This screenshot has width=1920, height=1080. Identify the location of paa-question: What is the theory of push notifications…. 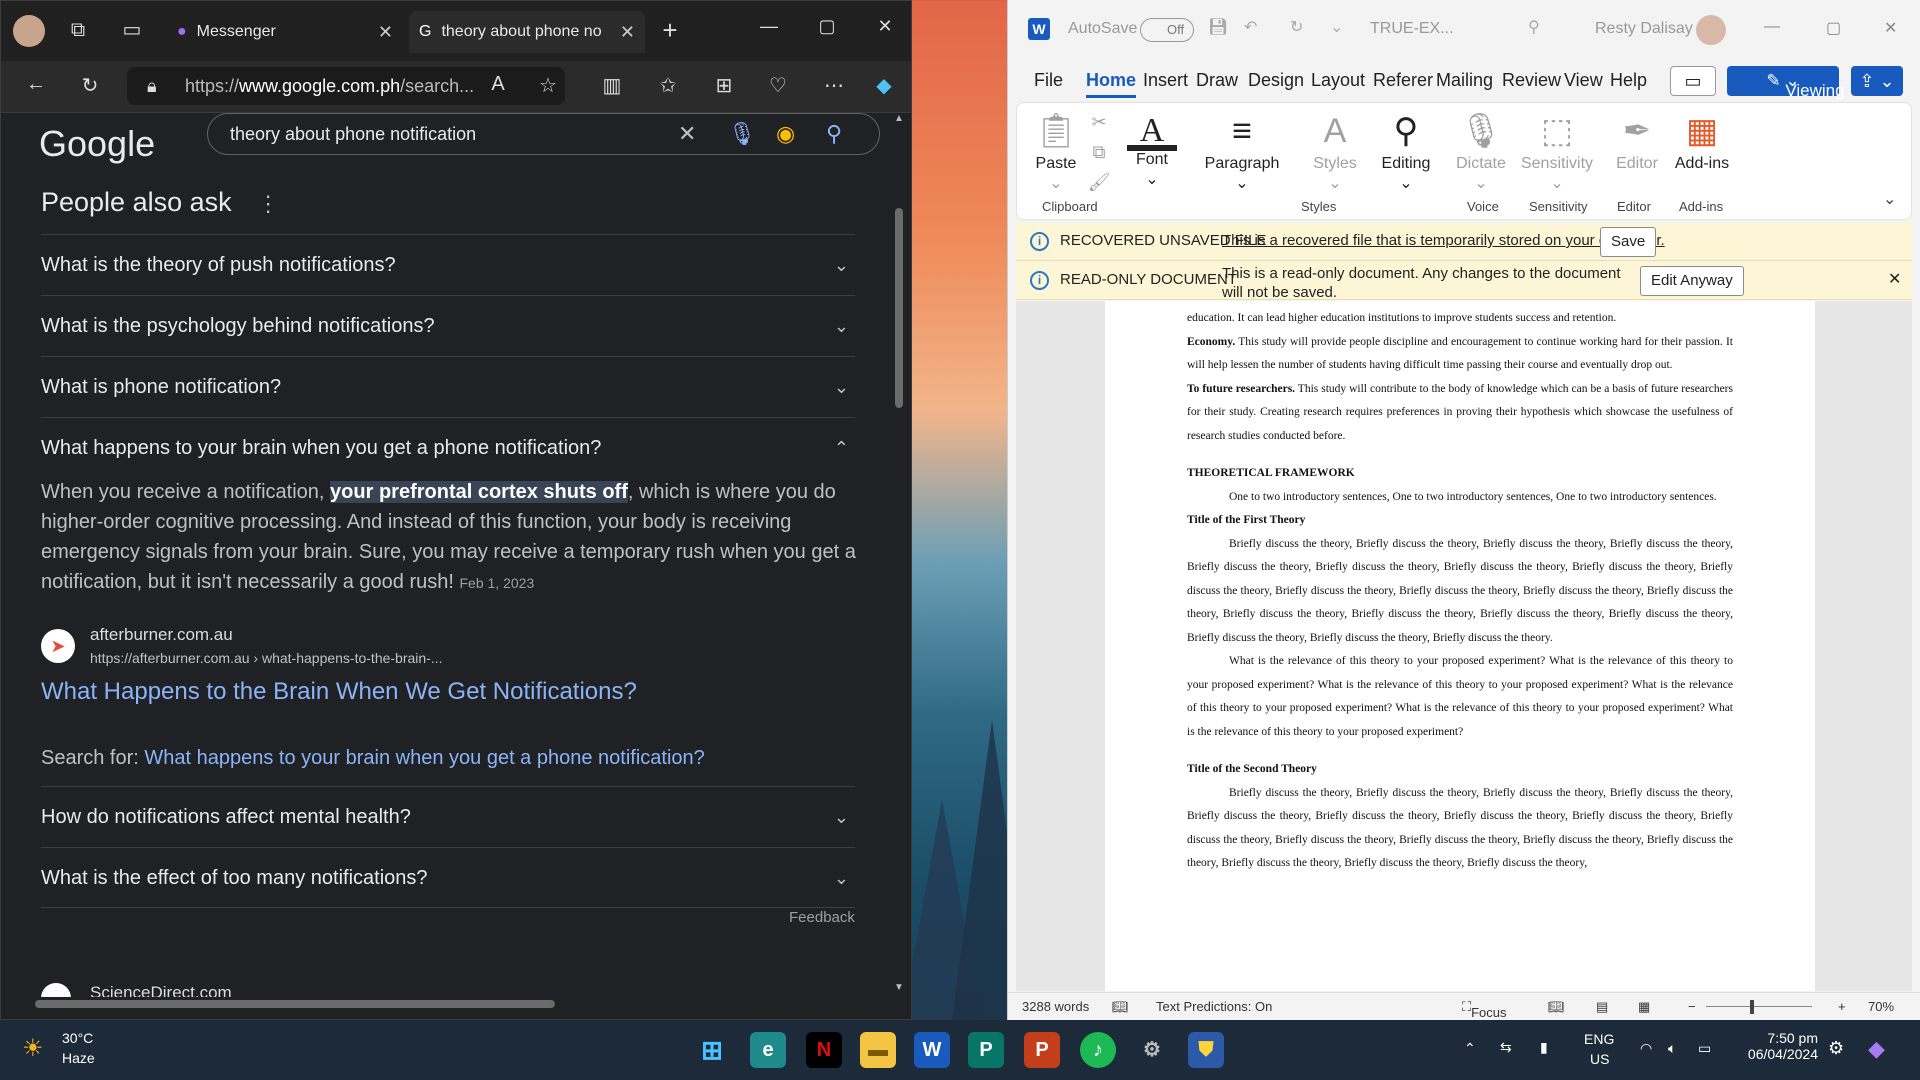
(448, 264).